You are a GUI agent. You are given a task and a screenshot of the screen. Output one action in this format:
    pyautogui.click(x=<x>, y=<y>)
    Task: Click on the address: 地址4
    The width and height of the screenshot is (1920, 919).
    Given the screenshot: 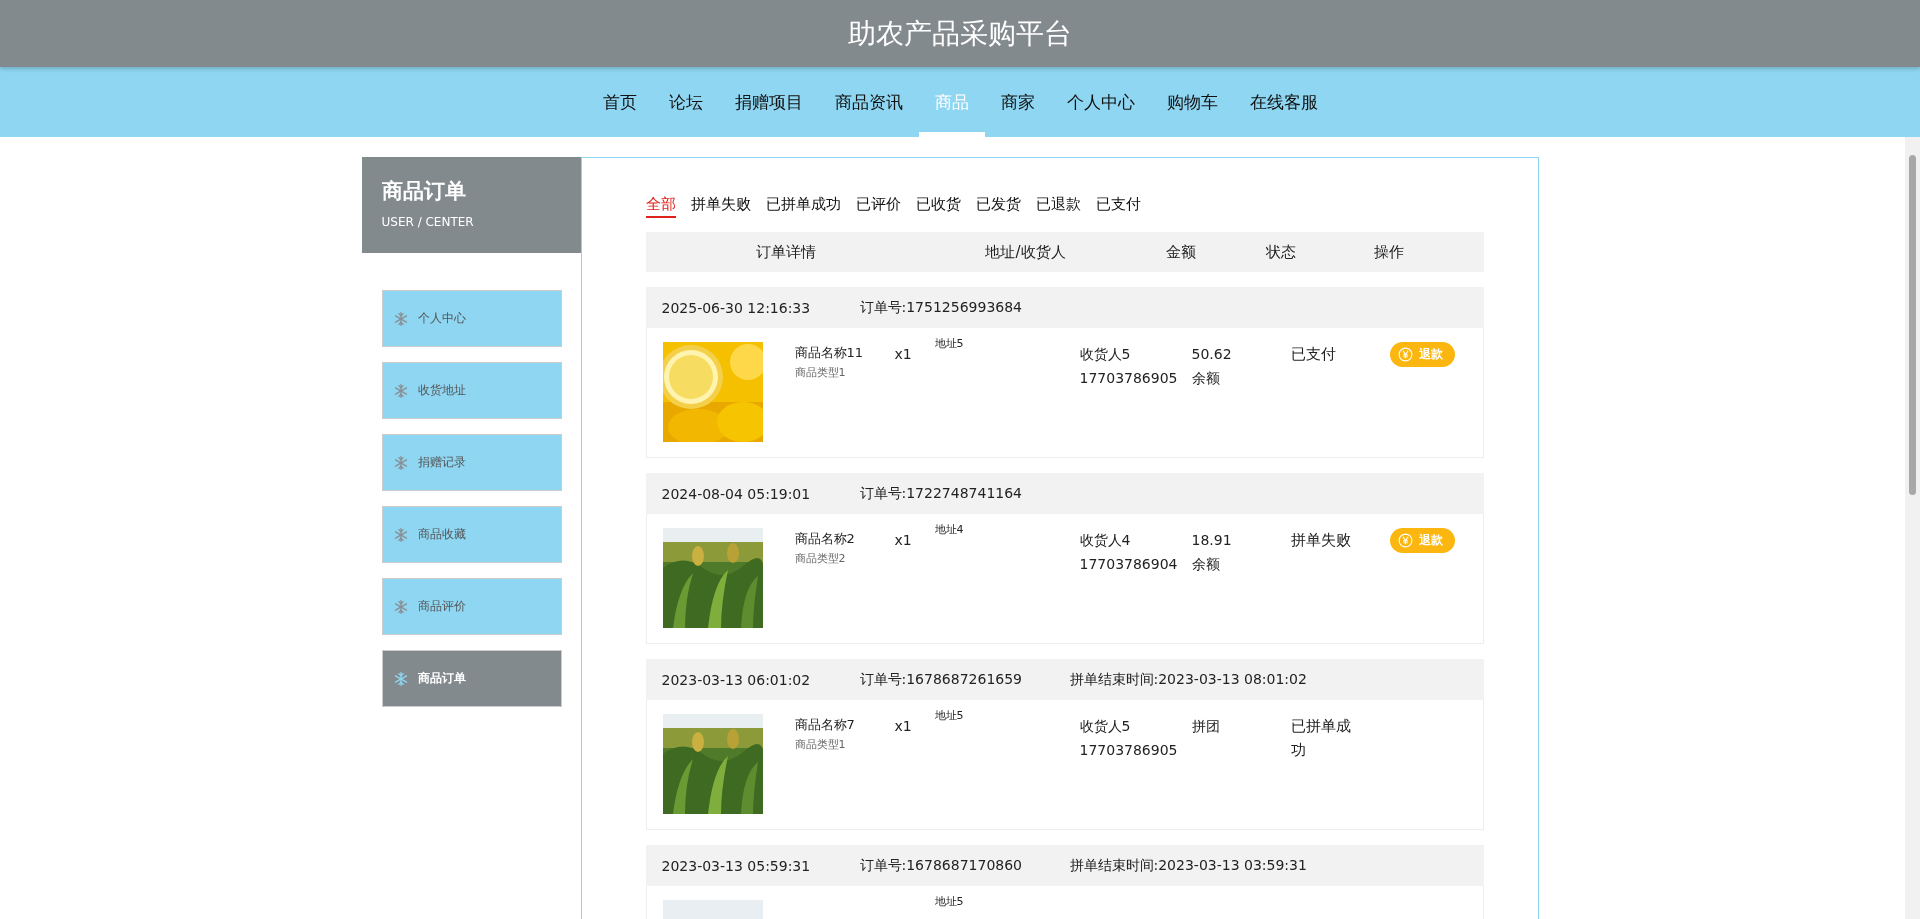 What is the action you would take?
    pyautogui.click(x=949, y=529)
    